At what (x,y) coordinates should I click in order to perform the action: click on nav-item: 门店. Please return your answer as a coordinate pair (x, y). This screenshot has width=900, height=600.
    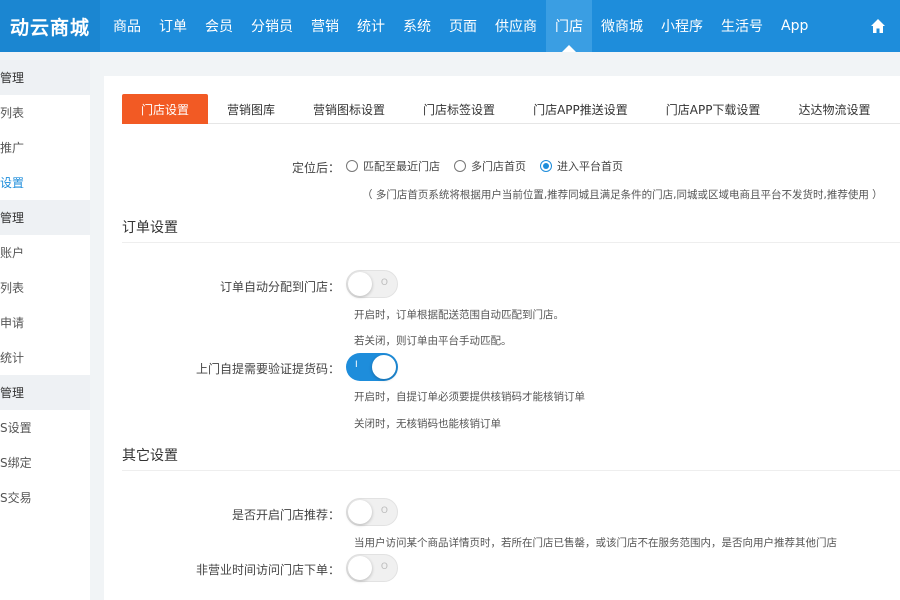
    Looking at the image, I should click on (569, 26).